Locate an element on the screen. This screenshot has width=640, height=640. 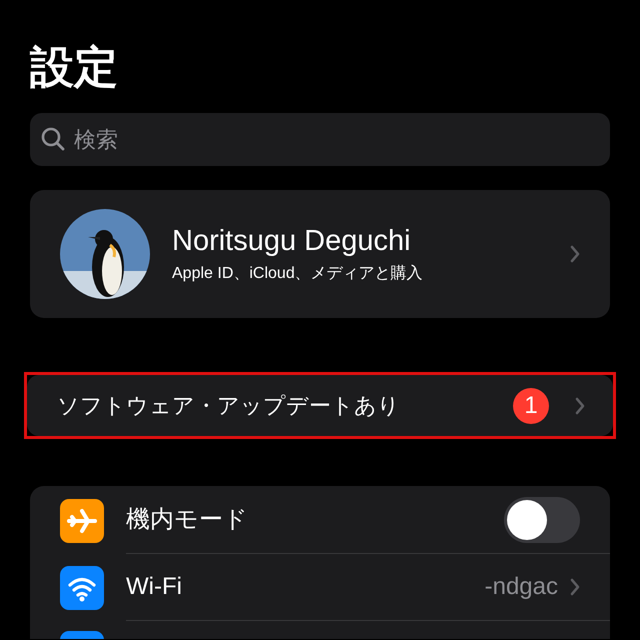
setting-value: -ndgac is located at coordinates (521, 587).